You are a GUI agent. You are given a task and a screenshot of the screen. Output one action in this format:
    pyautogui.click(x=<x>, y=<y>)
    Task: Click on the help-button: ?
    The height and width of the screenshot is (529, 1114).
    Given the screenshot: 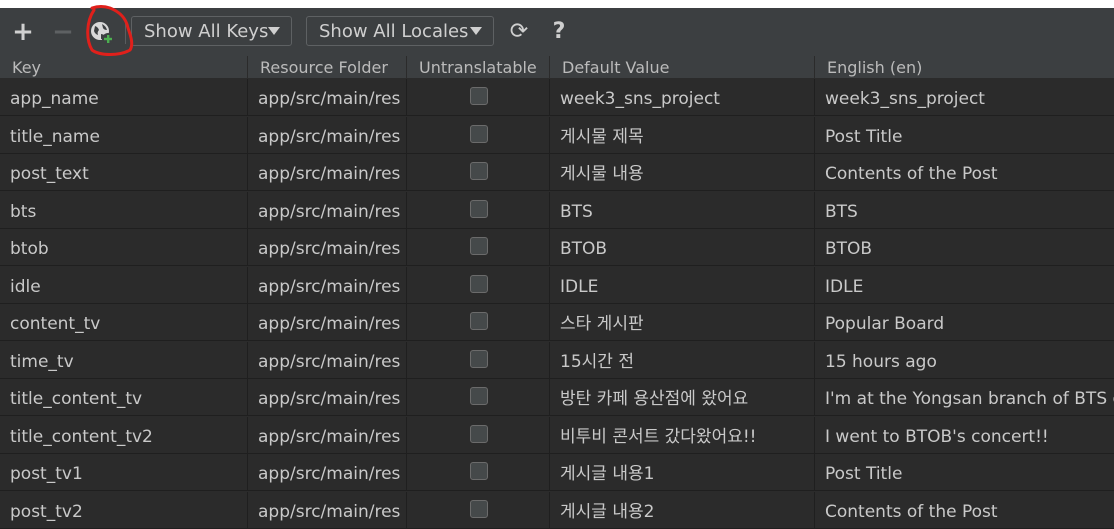 What is the action you would take?
    pyautogui.click(x=559, y=32)
    